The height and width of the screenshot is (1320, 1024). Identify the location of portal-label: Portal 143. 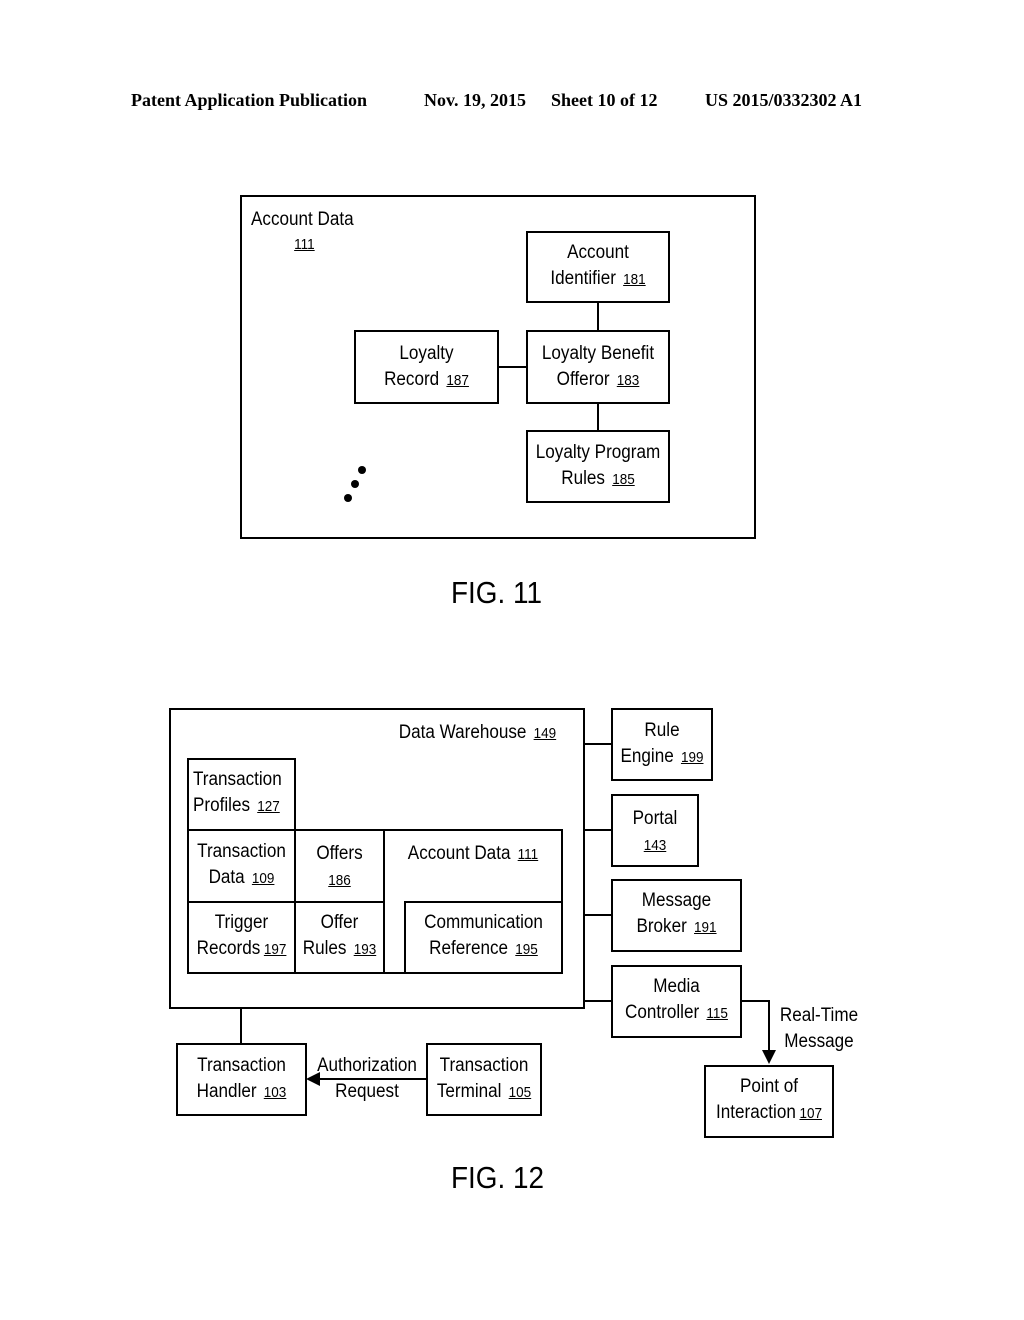
(654, 832).